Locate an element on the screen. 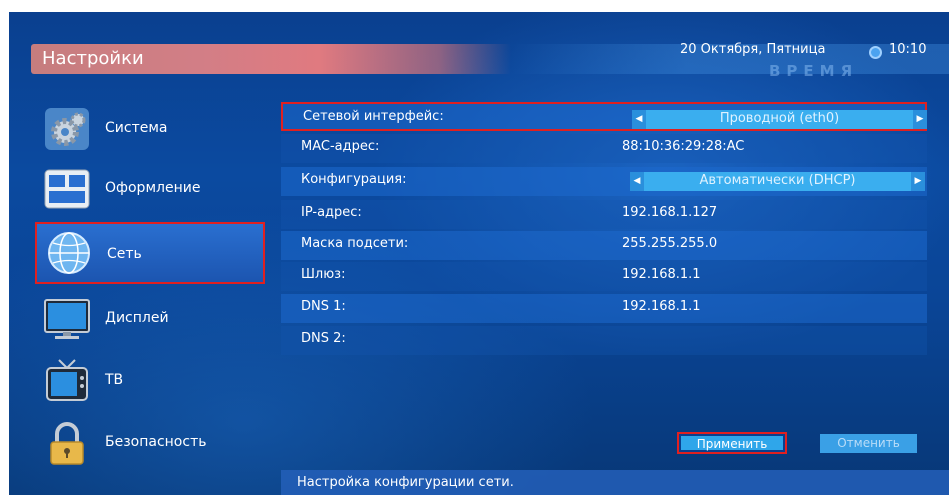 The height and width of the screenshot is (495, 949). time-display: 10:10 is located at coordinates (908, 49).